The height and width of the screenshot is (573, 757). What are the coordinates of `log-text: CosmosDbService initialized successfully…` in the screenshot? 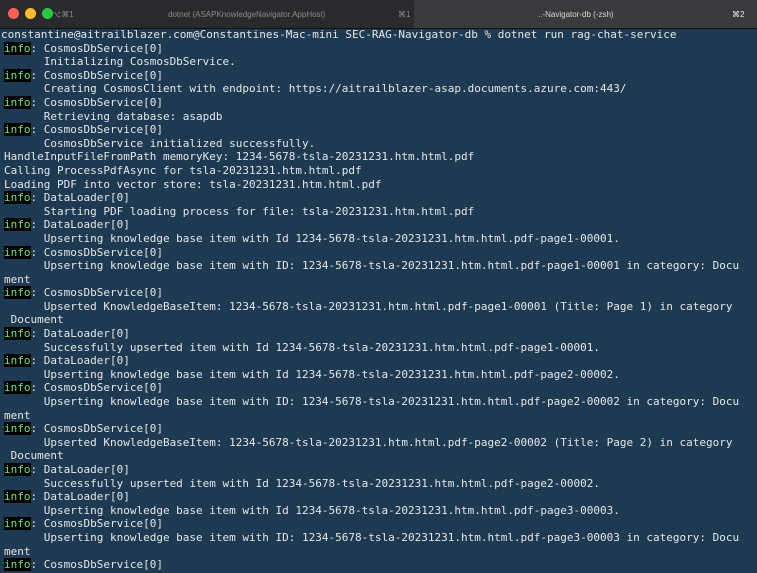 It's located at (160, 143).